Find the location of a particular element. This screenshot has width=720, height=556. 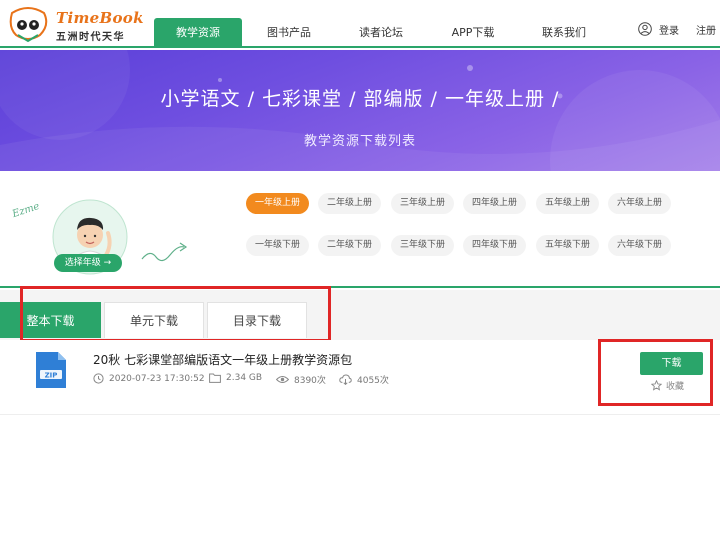

tab-full-download: 整本下载 is located at coordinates (50, 320).